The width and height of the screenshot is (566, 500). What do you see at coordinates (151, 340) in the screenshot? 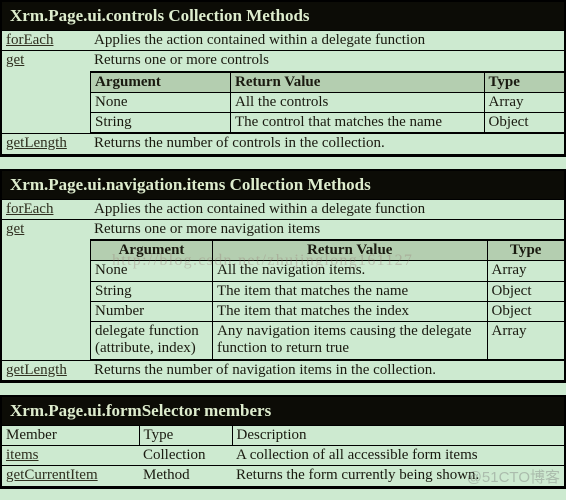
I see `argument-cell: delegate function (attribute, index)` at bounding box center [151, 340].